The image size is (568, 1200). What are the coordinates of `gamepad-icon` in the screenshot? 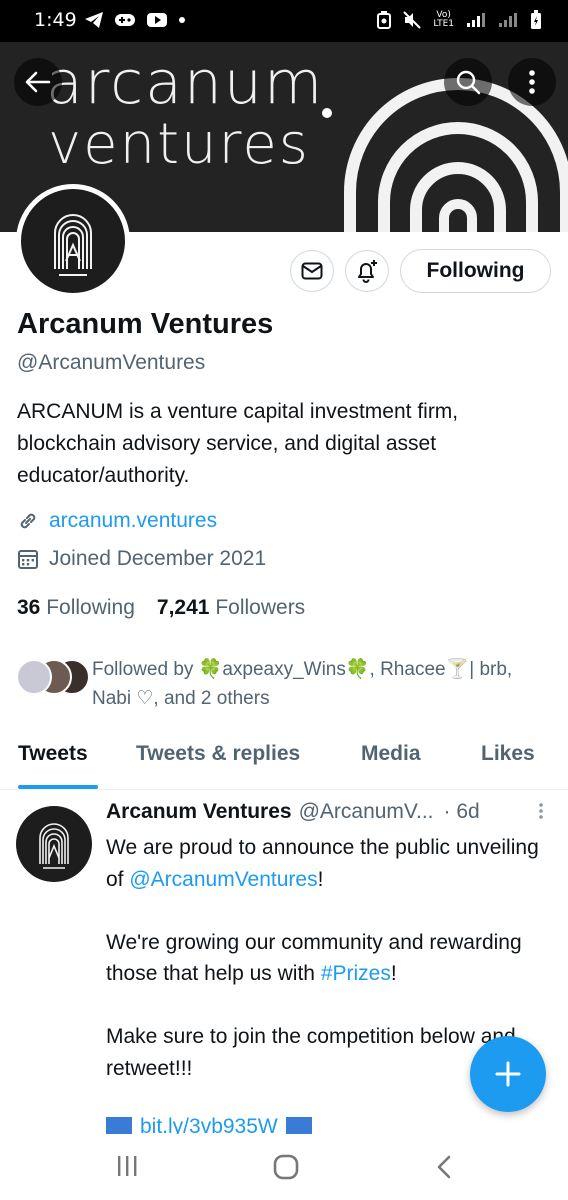 It's located at (125, 20).